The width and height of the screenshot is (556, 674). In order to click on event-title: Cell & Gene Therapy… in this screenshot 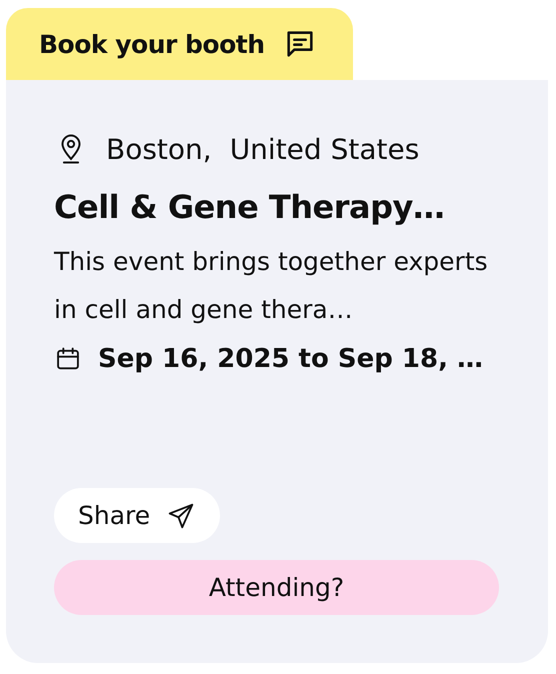, I will do `click(250, 207)`.